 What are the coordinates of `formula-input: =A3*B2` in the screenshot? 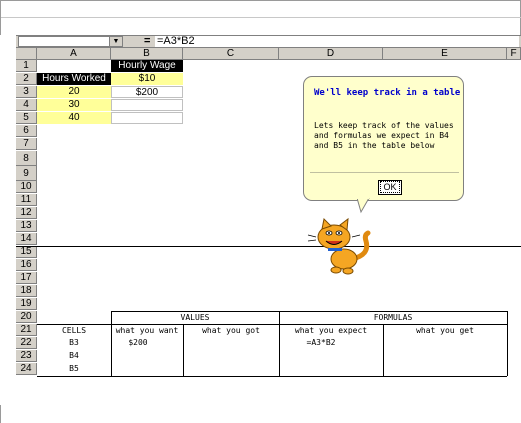 It's located at (337, 41).